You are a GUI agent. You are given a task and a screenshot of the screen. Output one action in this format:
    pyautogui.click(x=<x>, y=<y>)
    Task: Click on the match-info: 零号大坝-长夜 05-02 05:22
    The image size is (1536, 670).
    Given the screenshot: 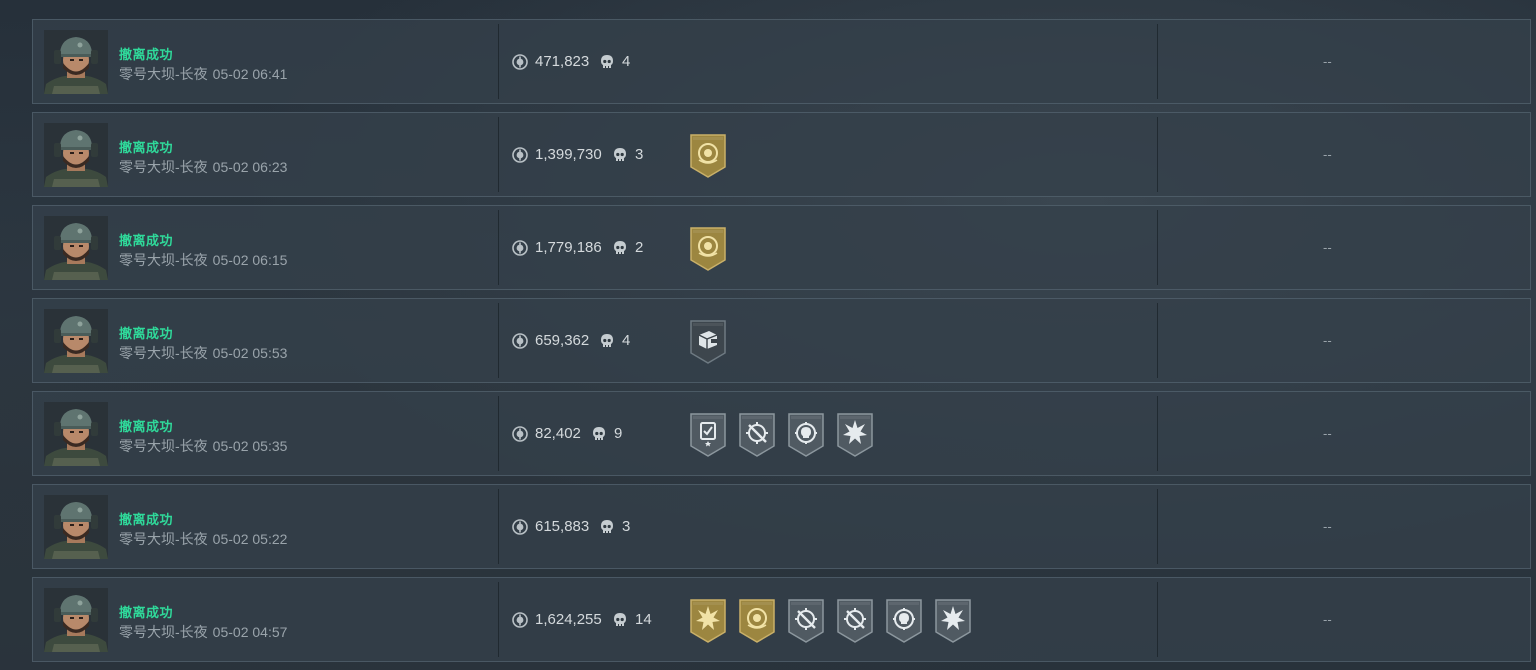 What is the action you would take?
    pyautogui.click(x=203, y=539)
    